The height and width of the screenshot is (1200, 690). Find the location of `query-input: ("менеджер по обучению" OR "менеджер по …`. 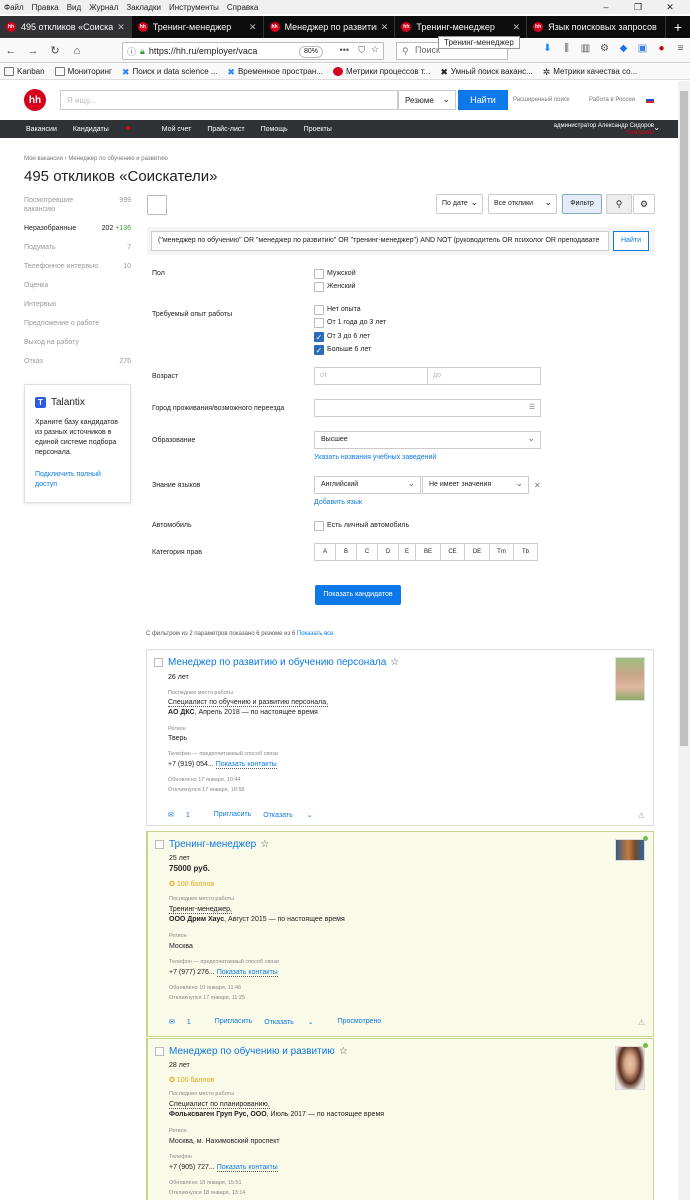

query-input: ("менеджер по обучению" OR "менеджер по … is located at coordinates (380, 241).